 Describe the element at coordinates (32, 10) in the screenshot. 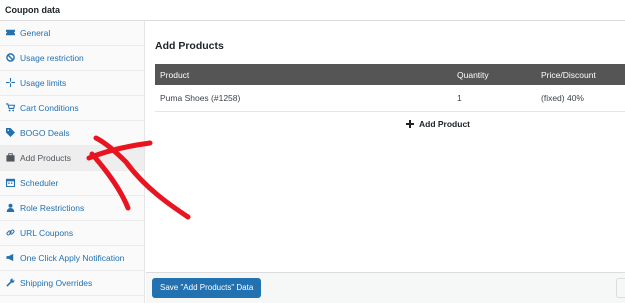

I see `panel-title: Coupon data` at that location.